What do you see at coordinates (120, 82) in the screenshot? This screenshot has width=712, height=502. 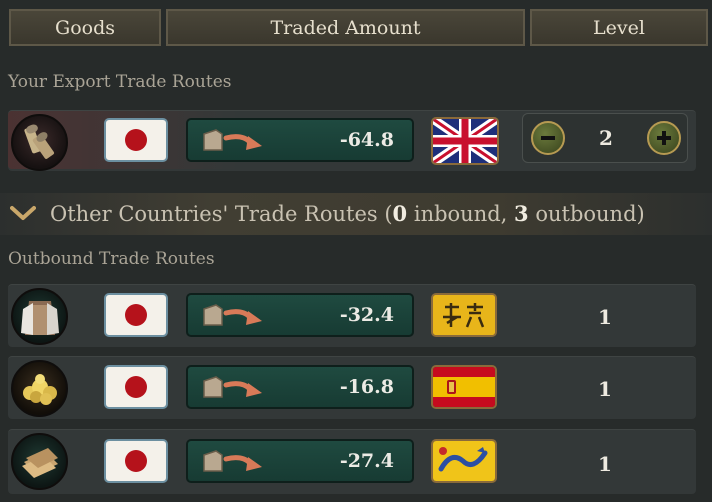 I see `export-section-title: Your Export Trade Routes` at bounding box center [120, 82].